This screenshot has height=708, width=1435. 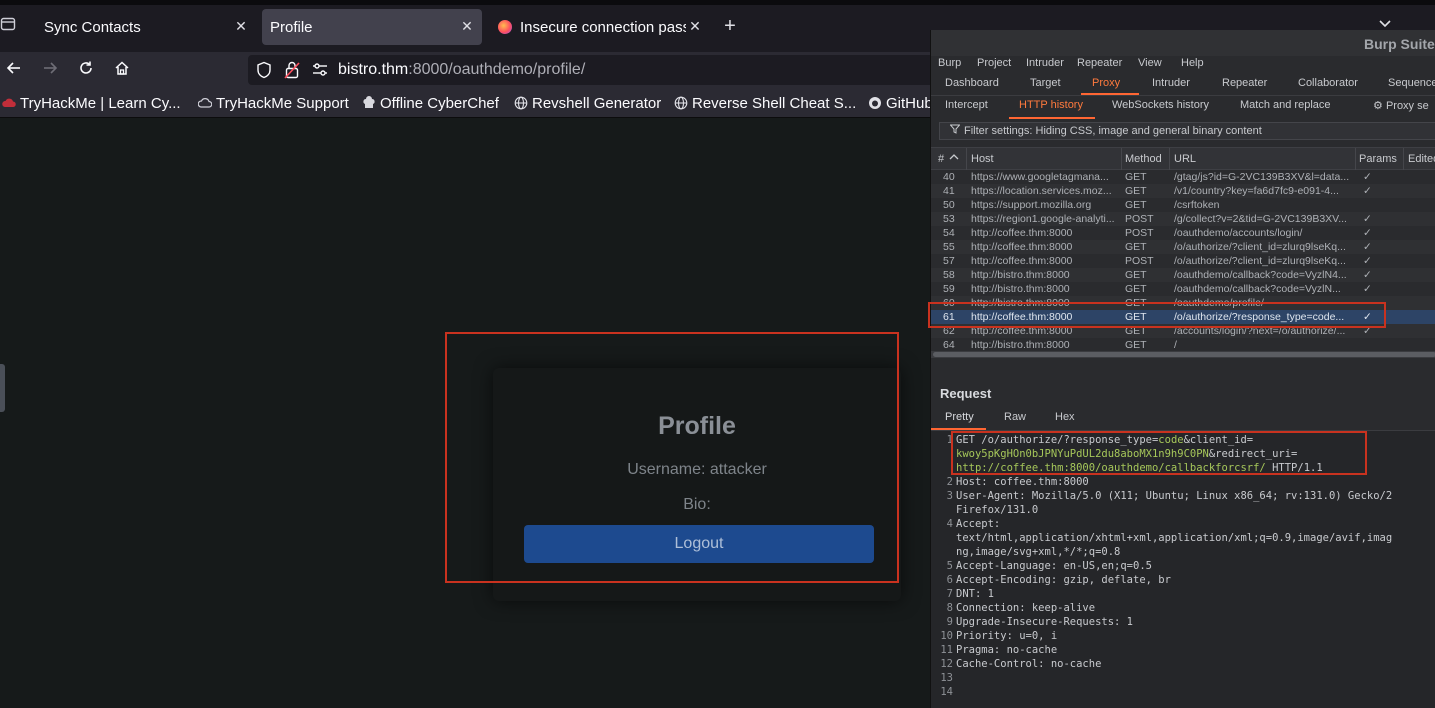 I want to click on insecure-lock-icon, so click(x=292, y=70).